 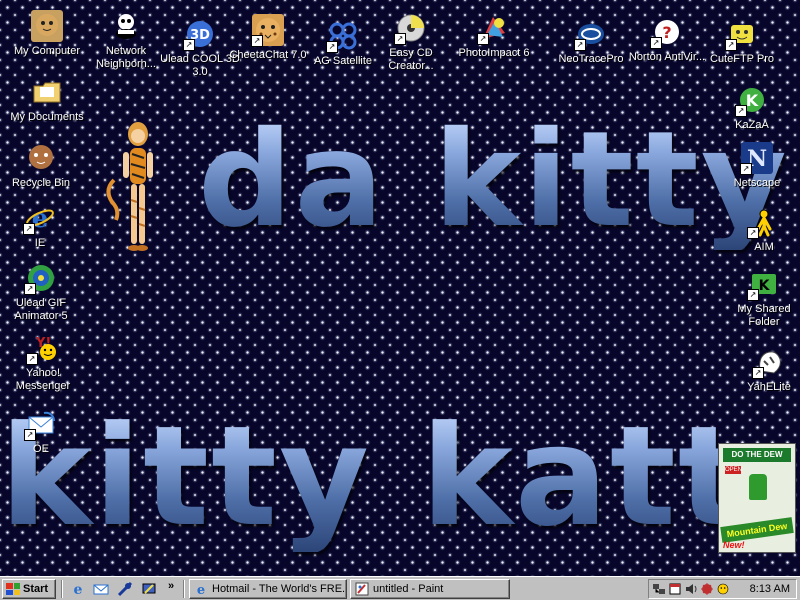 I want to click on desktop-icon-label: Yahoo! Messenger, so click(x=43, y=379).